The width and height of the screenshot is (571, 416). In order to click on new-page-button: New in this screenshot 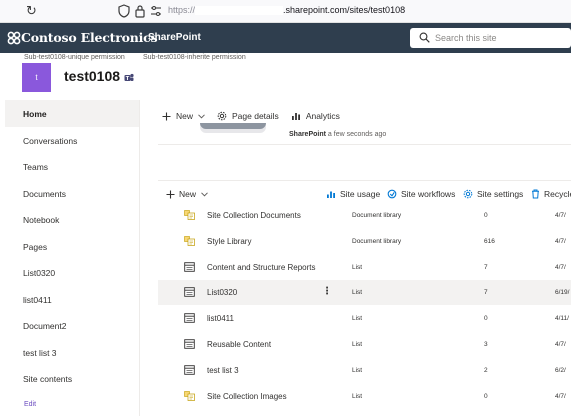, I will do `click(183, 116)`.